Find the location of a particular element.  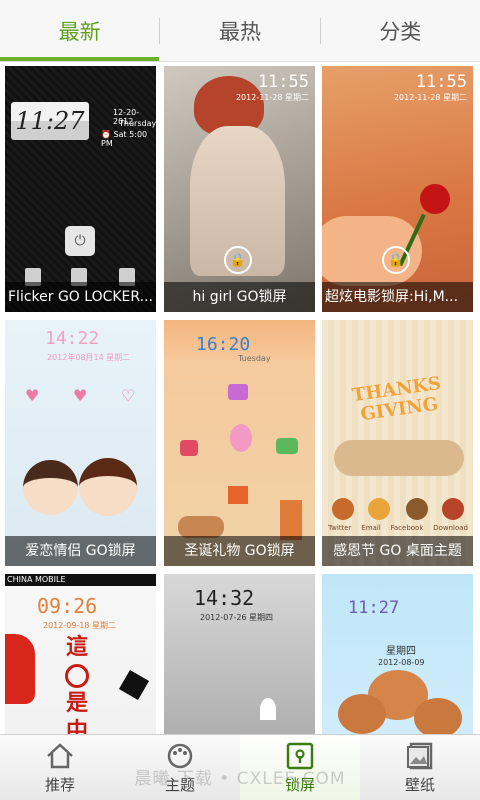

theme-tile: CHINA MOBILE 09:26 2012-09-18 星期二 這 是 中 is located at coordinates (80, 654).